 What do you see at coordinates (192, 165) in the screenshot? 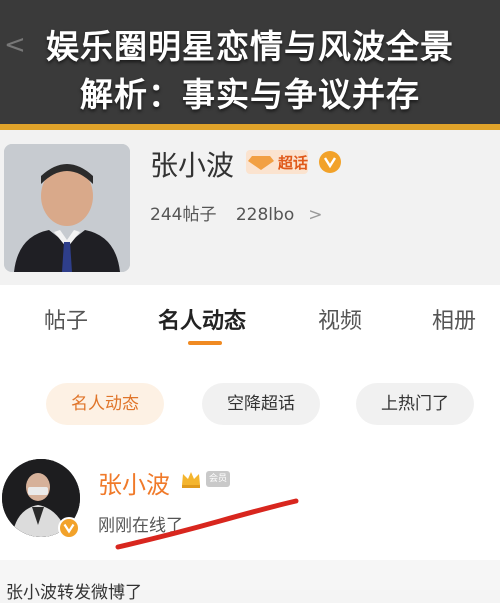
I see `profile-name: 张小波` at bounding box center [192, 165].